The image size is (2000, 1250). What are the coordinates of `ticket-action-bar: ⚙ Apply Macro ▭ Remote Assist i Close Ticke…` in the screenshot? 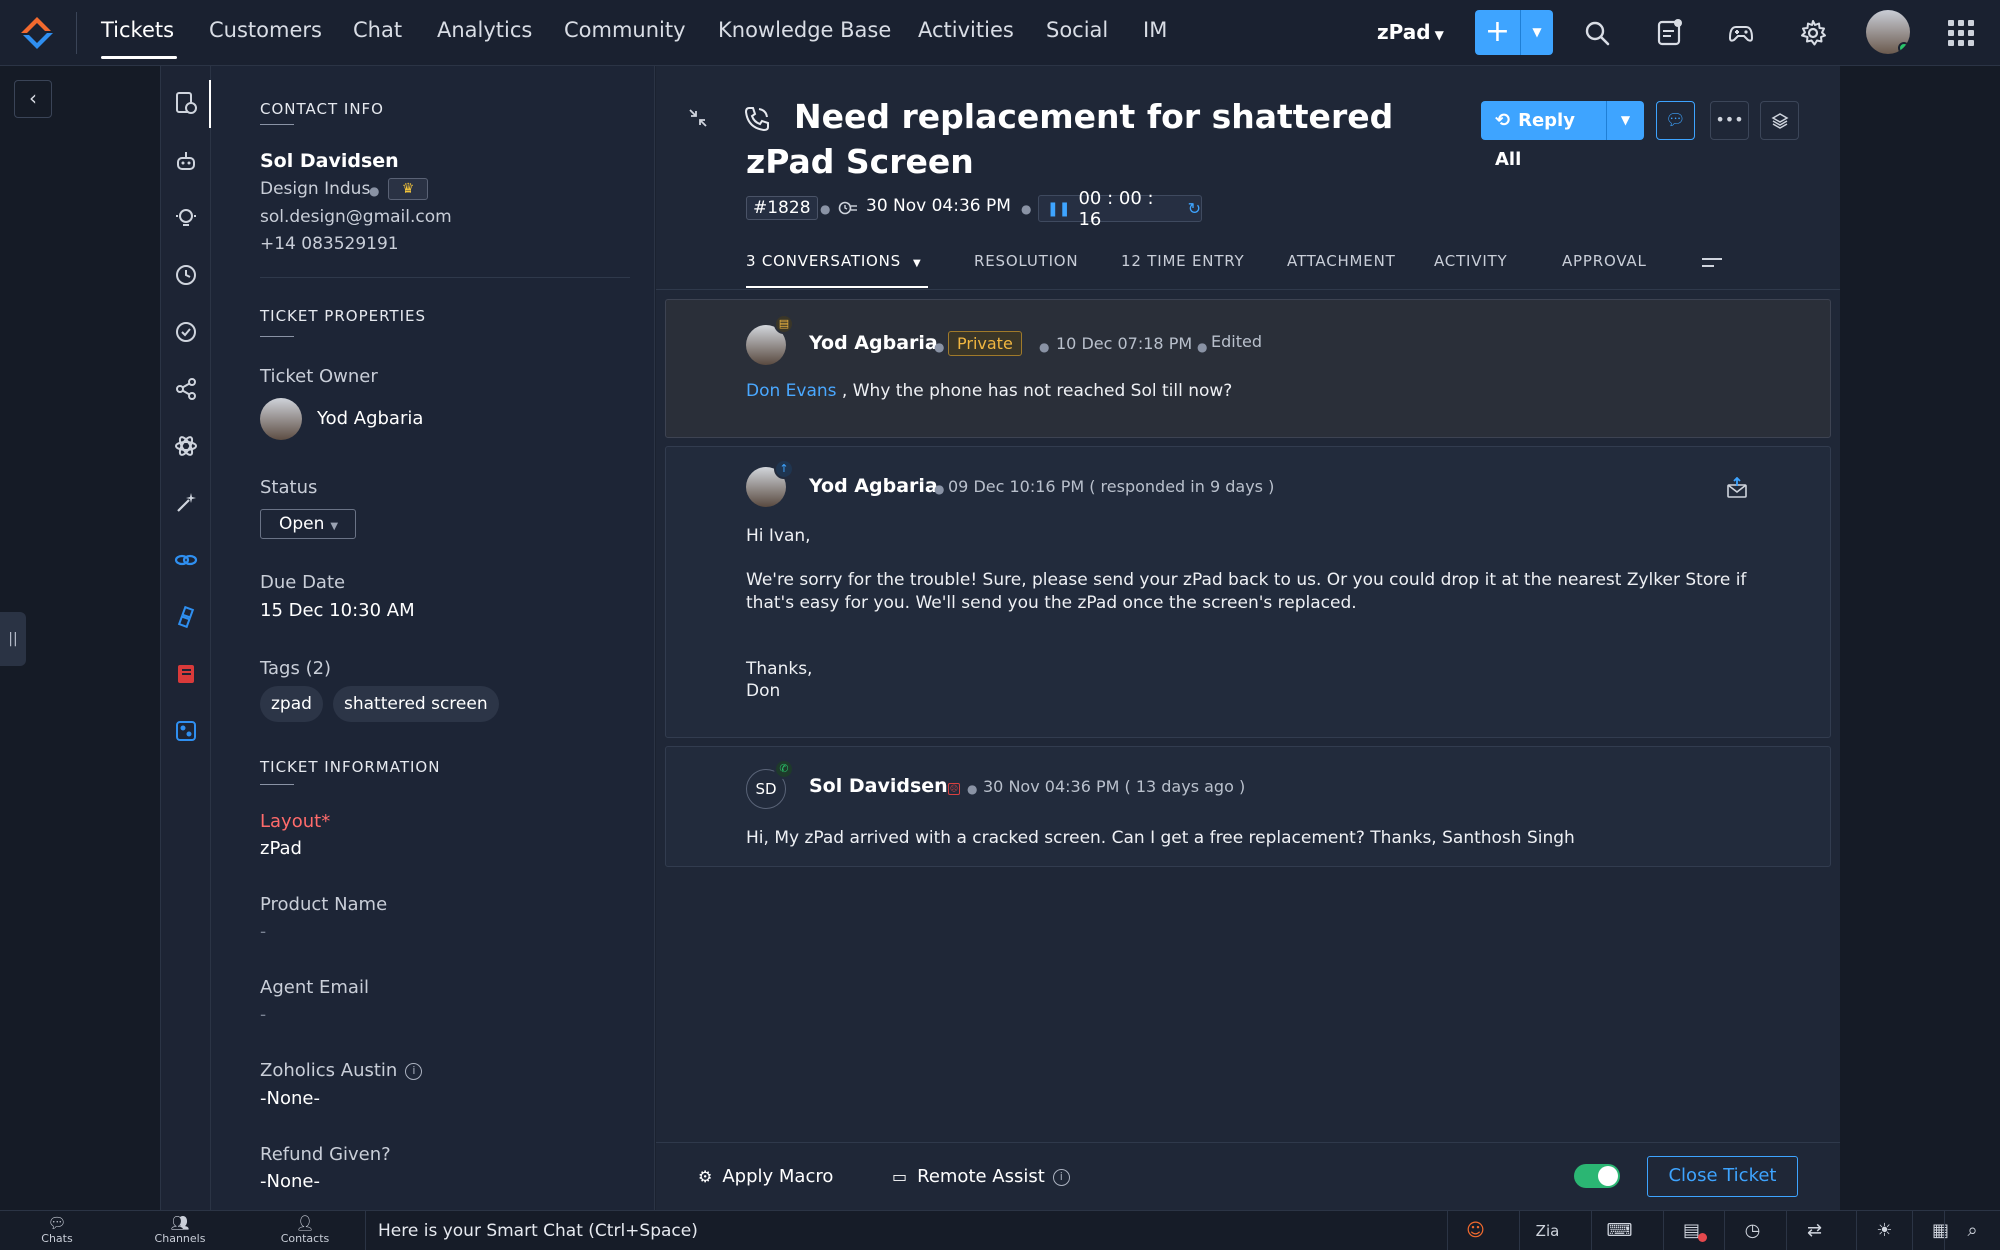 It's located at (1248, 1176).